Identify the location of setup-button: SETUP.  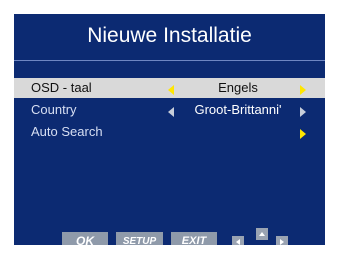
(139, 238).